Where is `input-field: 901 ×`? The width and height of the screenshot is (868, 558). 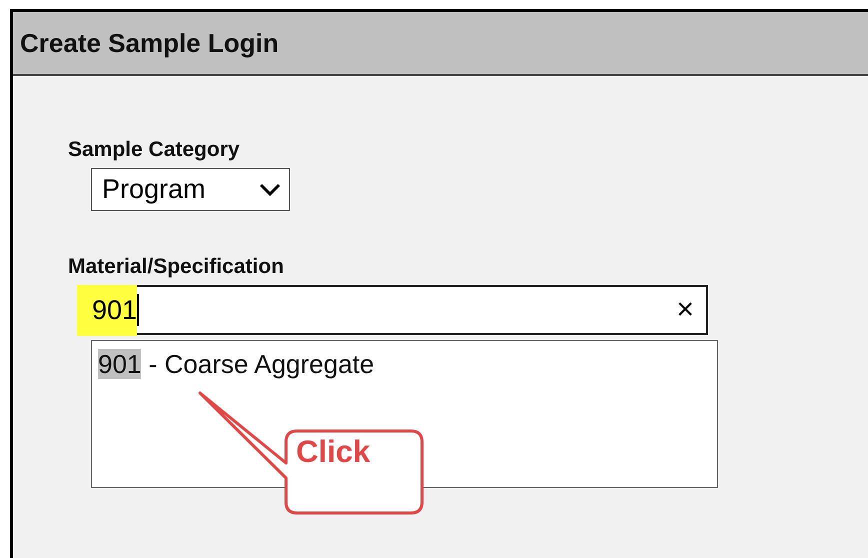
input-field: 901 × is located at coordinates (393, 310).